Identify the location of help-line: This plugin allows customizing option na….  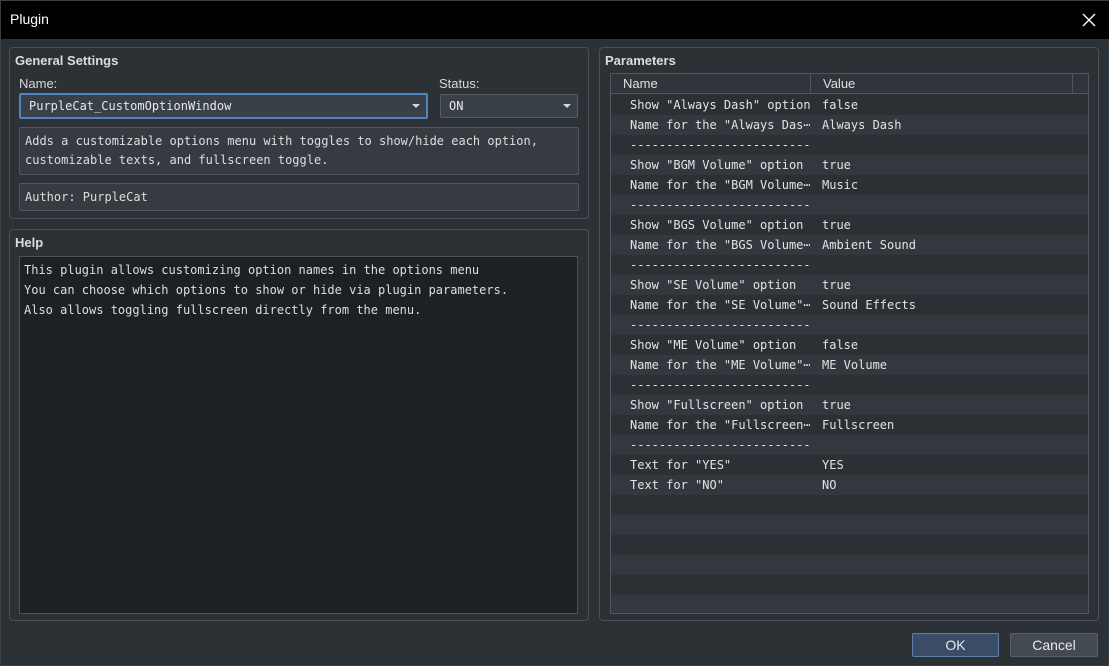
(252, 270).